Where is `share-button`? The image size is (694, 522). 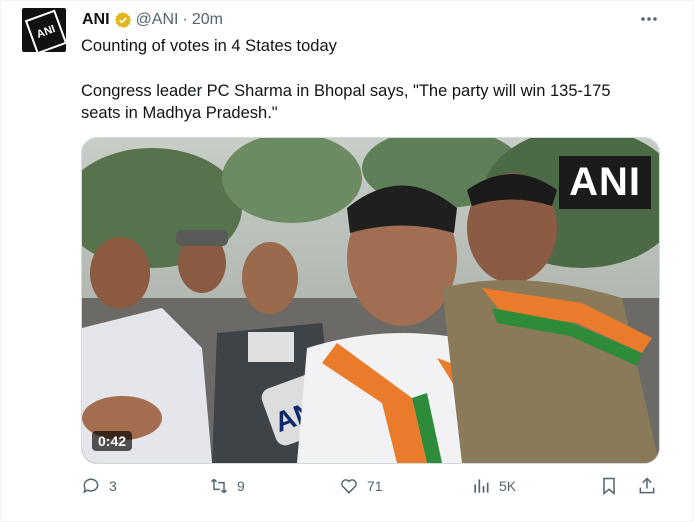 share-button is located at coordinates (647, 486).